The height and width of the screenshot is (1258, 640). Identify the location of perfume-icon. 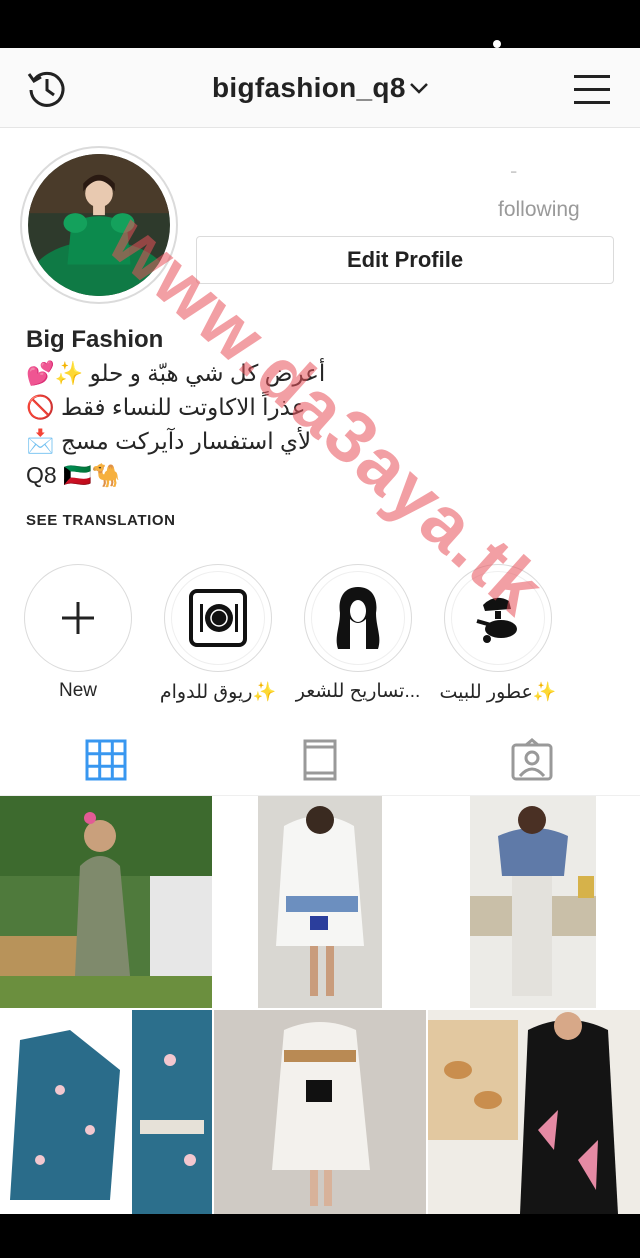
(496, 620).